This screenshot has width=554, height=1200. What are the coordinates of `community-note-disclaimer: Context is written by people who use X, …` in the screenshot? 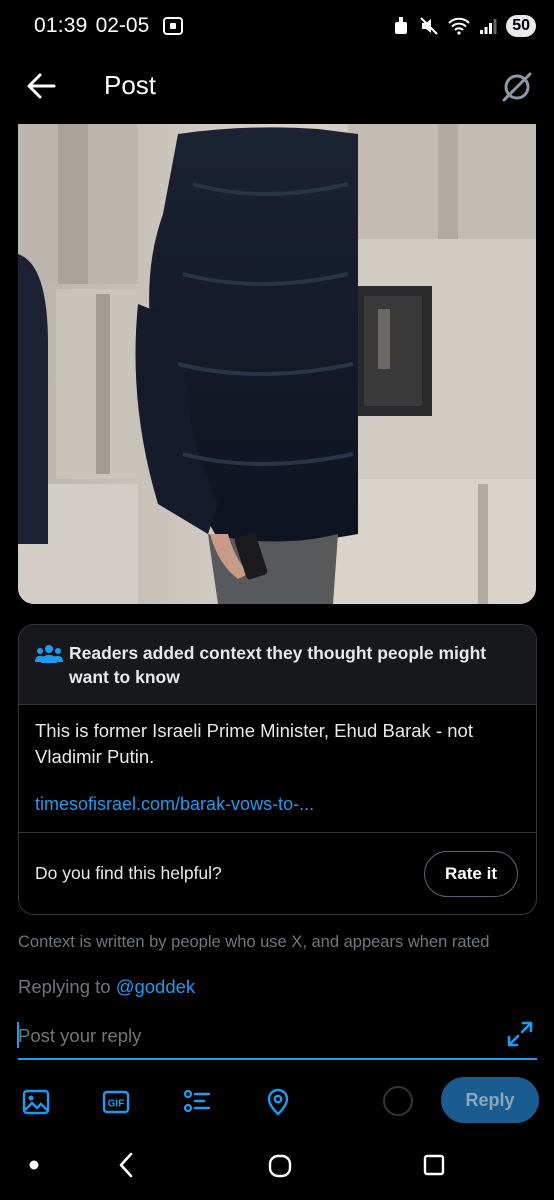 It's located at (254, 942).